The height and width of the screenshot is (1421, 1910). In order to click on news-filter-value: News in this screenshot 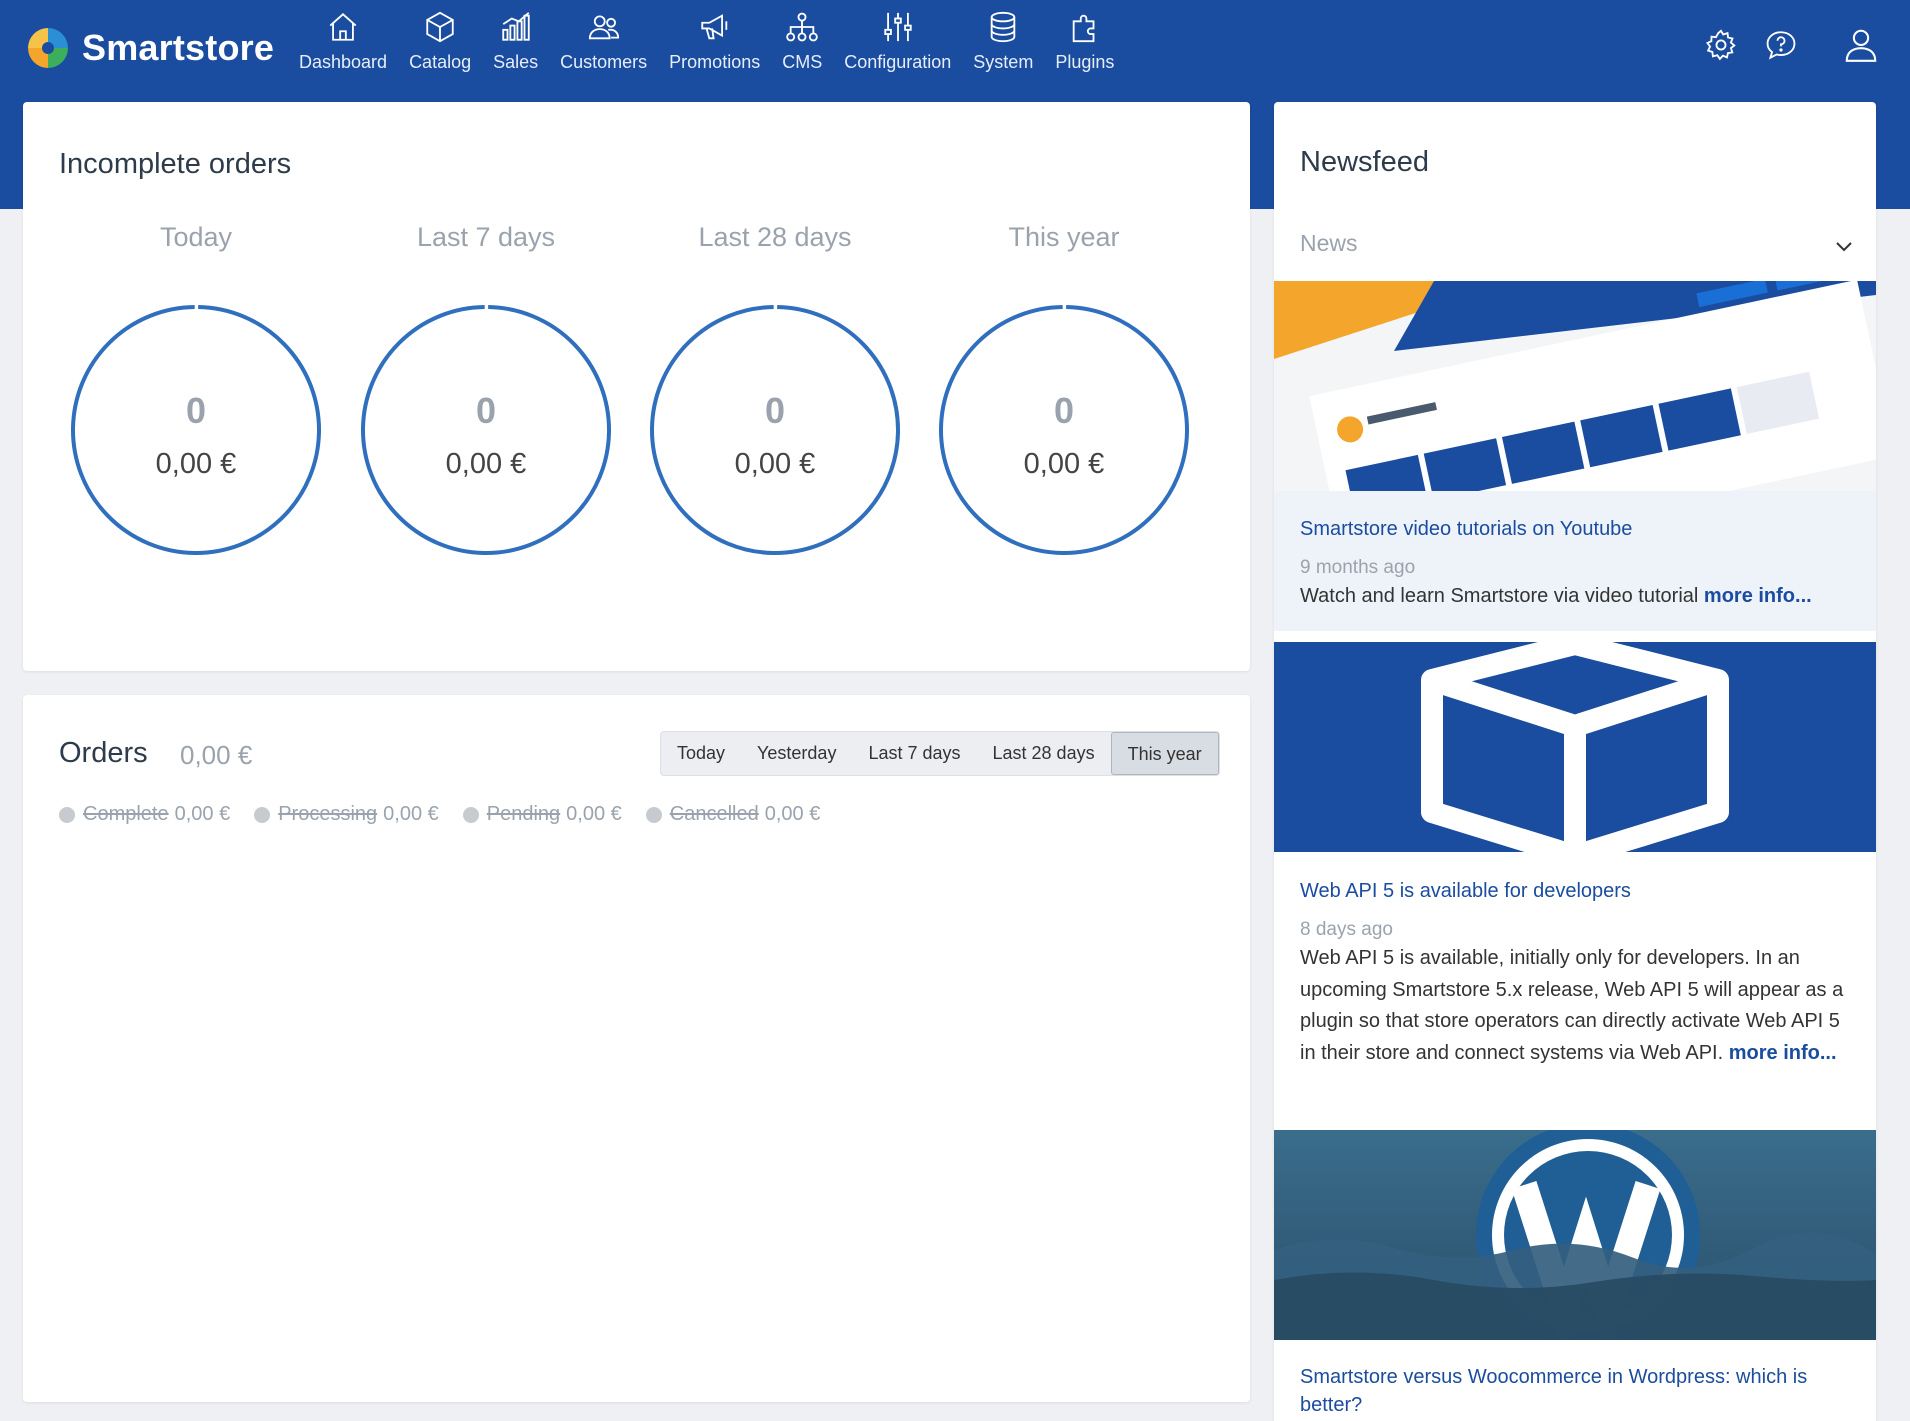, I will do `click(1329, 243)`.